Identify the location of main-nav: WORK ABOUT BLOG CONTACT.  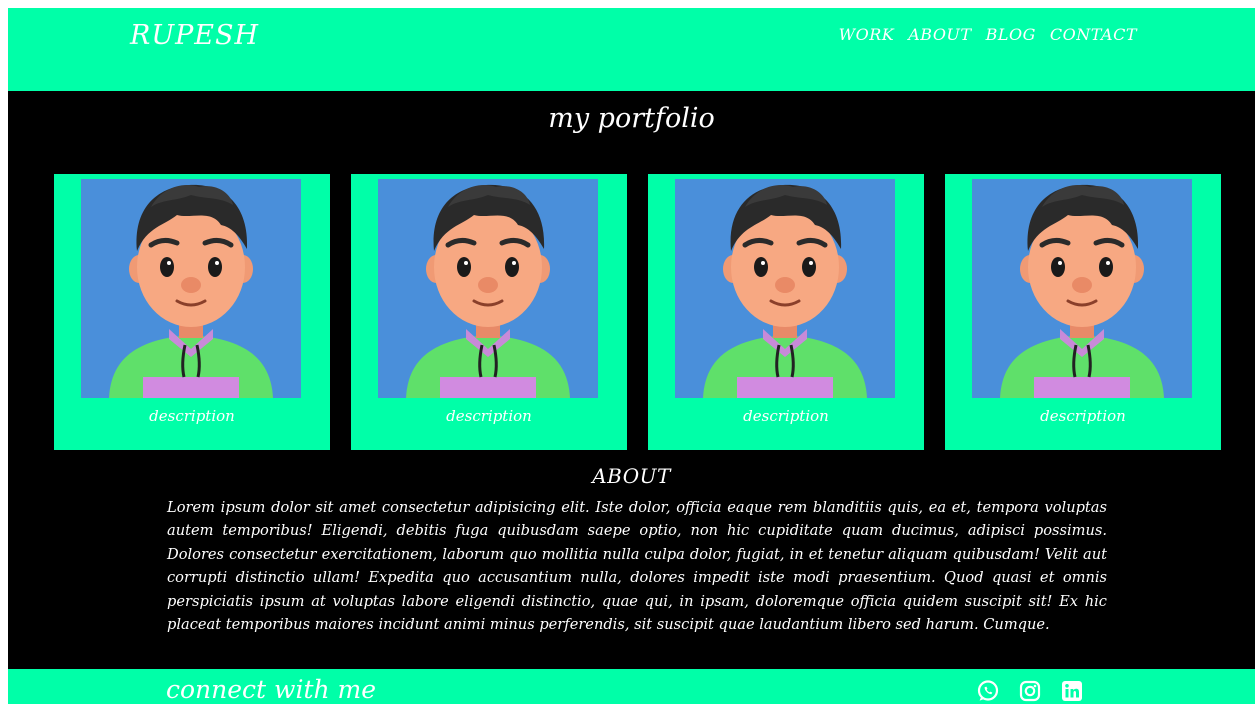
(988, 34).